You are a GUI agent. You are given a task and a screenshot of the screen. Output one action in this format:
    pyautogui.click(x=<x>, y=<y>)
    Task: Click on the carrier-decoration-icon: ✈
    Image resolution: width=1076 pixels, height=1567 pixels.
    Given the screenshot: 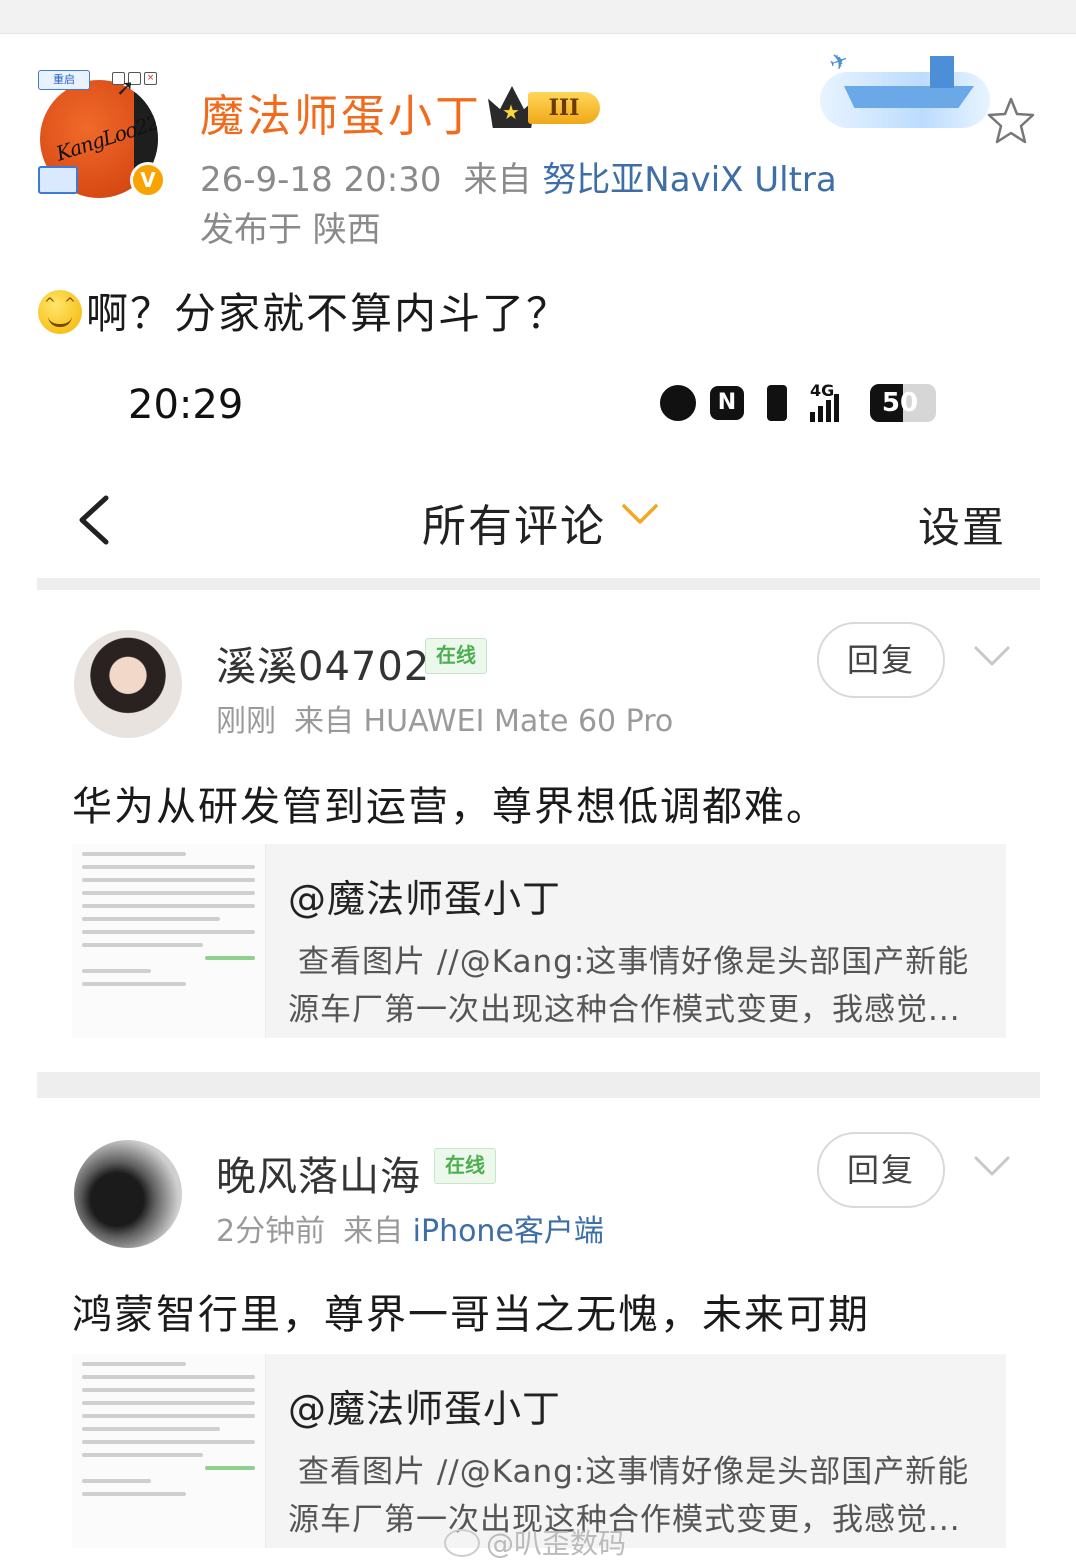 What is the action you would take?
    pyautogui.click(x=905, y=85)
    